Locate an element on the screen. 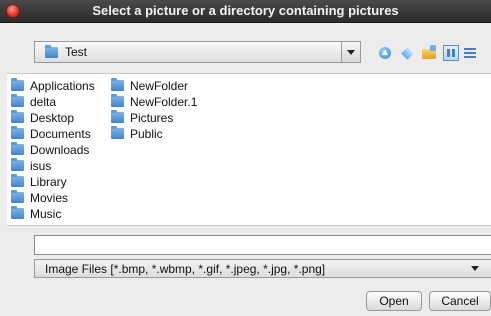 This screenshot has width=491, height=316. list-item: Library is located at coordinates (53, 182).